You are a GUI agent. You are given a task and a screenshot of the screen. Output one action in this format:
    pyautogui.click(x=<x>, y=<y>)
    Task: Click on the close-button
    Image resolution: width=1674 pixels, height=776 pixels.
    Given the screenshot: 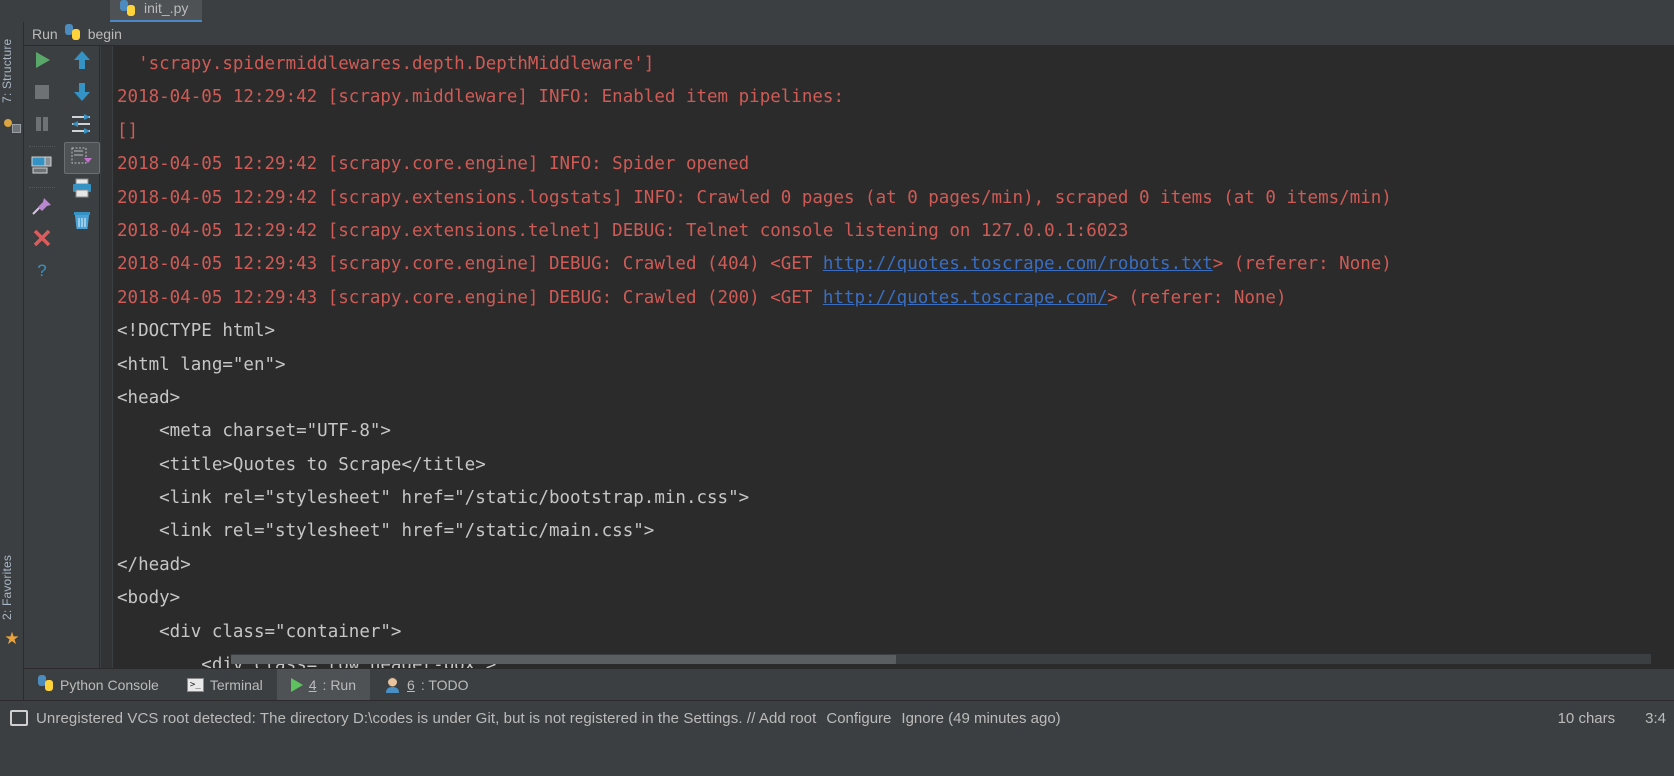 What is the action you would take?
    pyautogui.click(x=42, y=240)
    